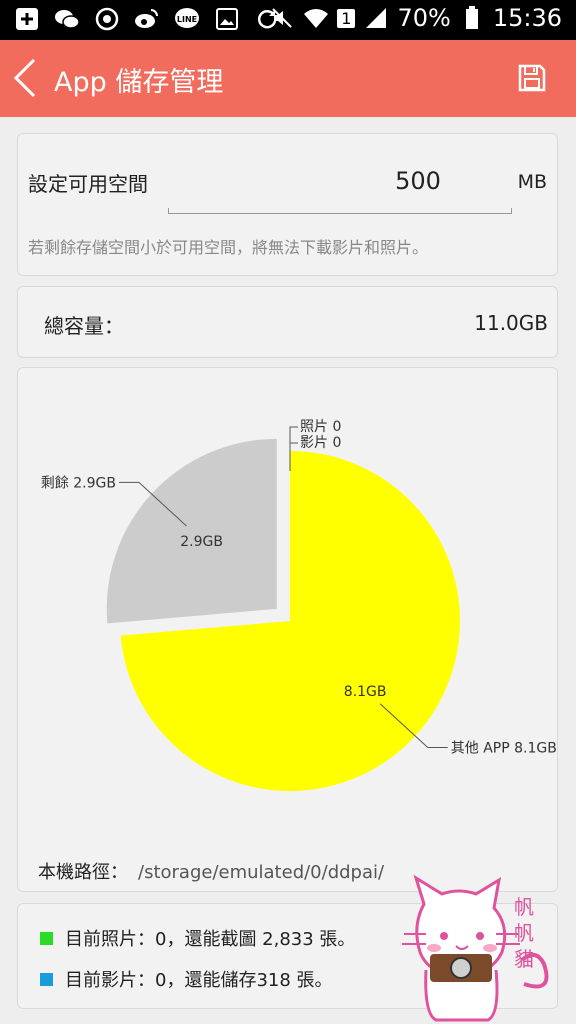 This screenshot has width=576, height=1024. I want to click on app-bar: App 儲存管理, so click(288, 78).